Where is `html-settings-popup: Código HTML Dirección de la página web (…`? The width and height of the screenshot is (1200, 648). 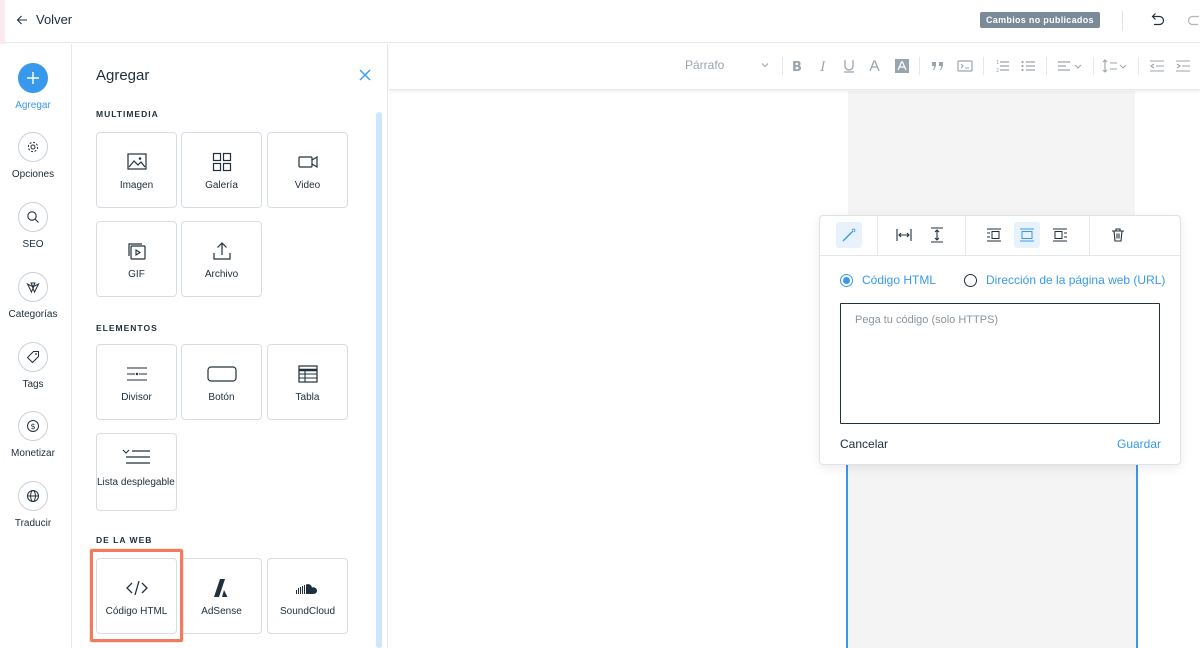
html-settings-popup: Código HTML Dirección de la página web (… is located at coordinates (1000, 340).